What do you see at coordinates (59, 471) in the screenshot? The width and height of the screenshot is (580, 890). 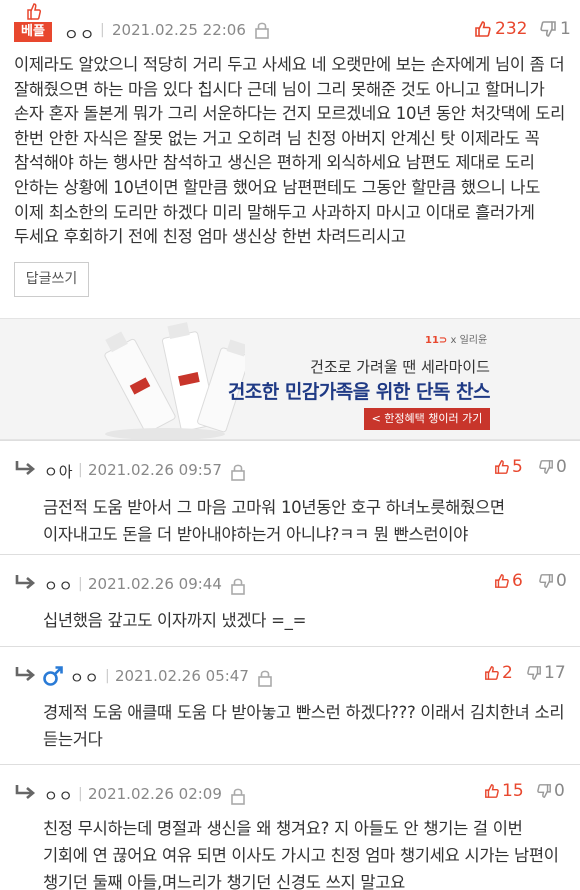 I see `author-nickname: ㅇ아` at bounding box center [59, 471].